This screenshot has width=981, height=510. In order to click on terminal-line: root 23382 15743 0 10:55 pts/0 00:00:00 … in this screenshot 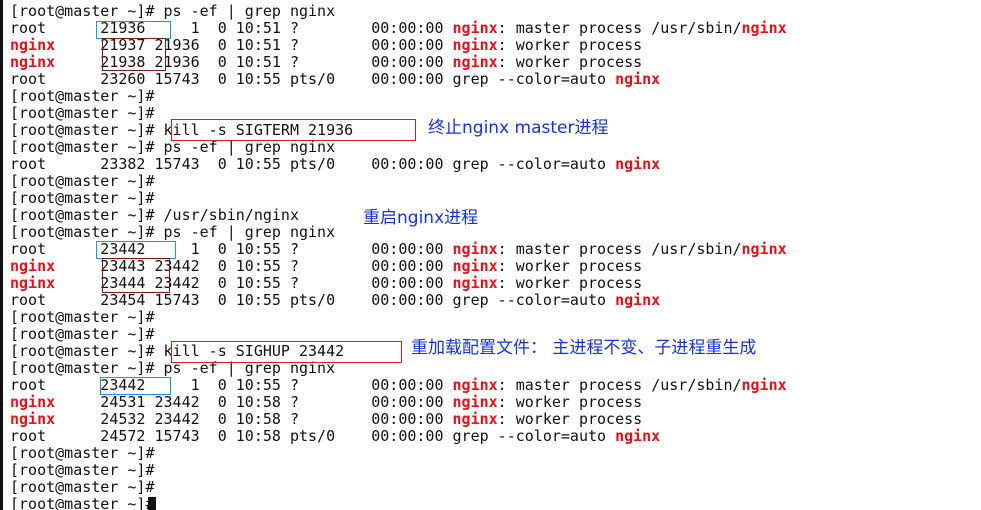, I will do `click(335, 164)`.